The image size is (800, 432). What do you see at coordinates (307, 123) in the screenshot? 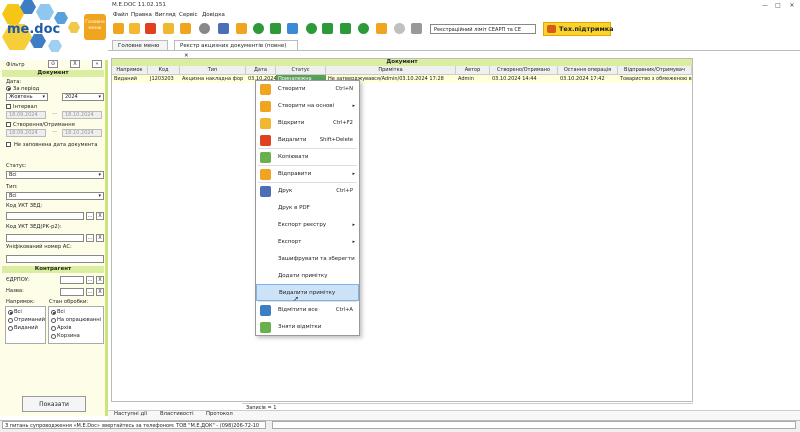
I see `ctx-open: Відкрити Ctrl+F2` at bounding box center [307, 123].